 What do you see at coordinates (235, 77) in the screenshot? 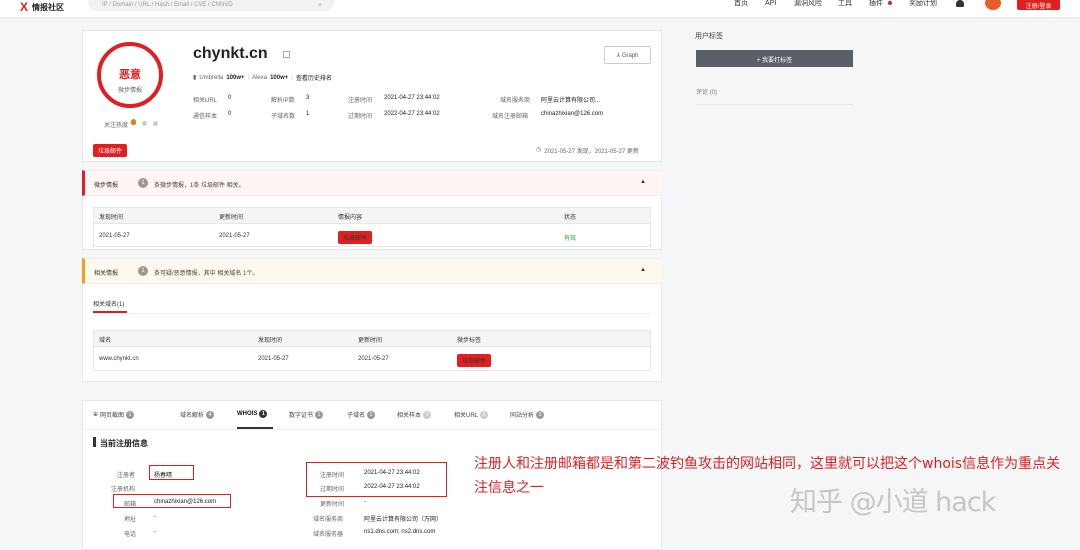
I see `umbrella-rank: 100w+` at bounding box center [235, 77].